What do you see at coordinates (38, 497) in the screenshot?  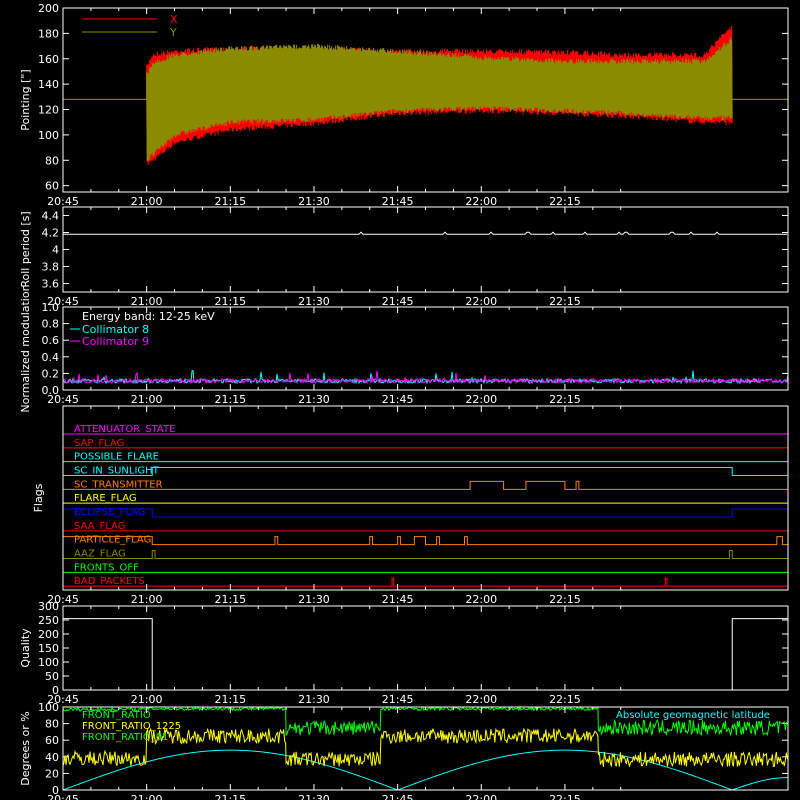 I see `flags-ylabel: Flags` at bounding box center [38, 497].